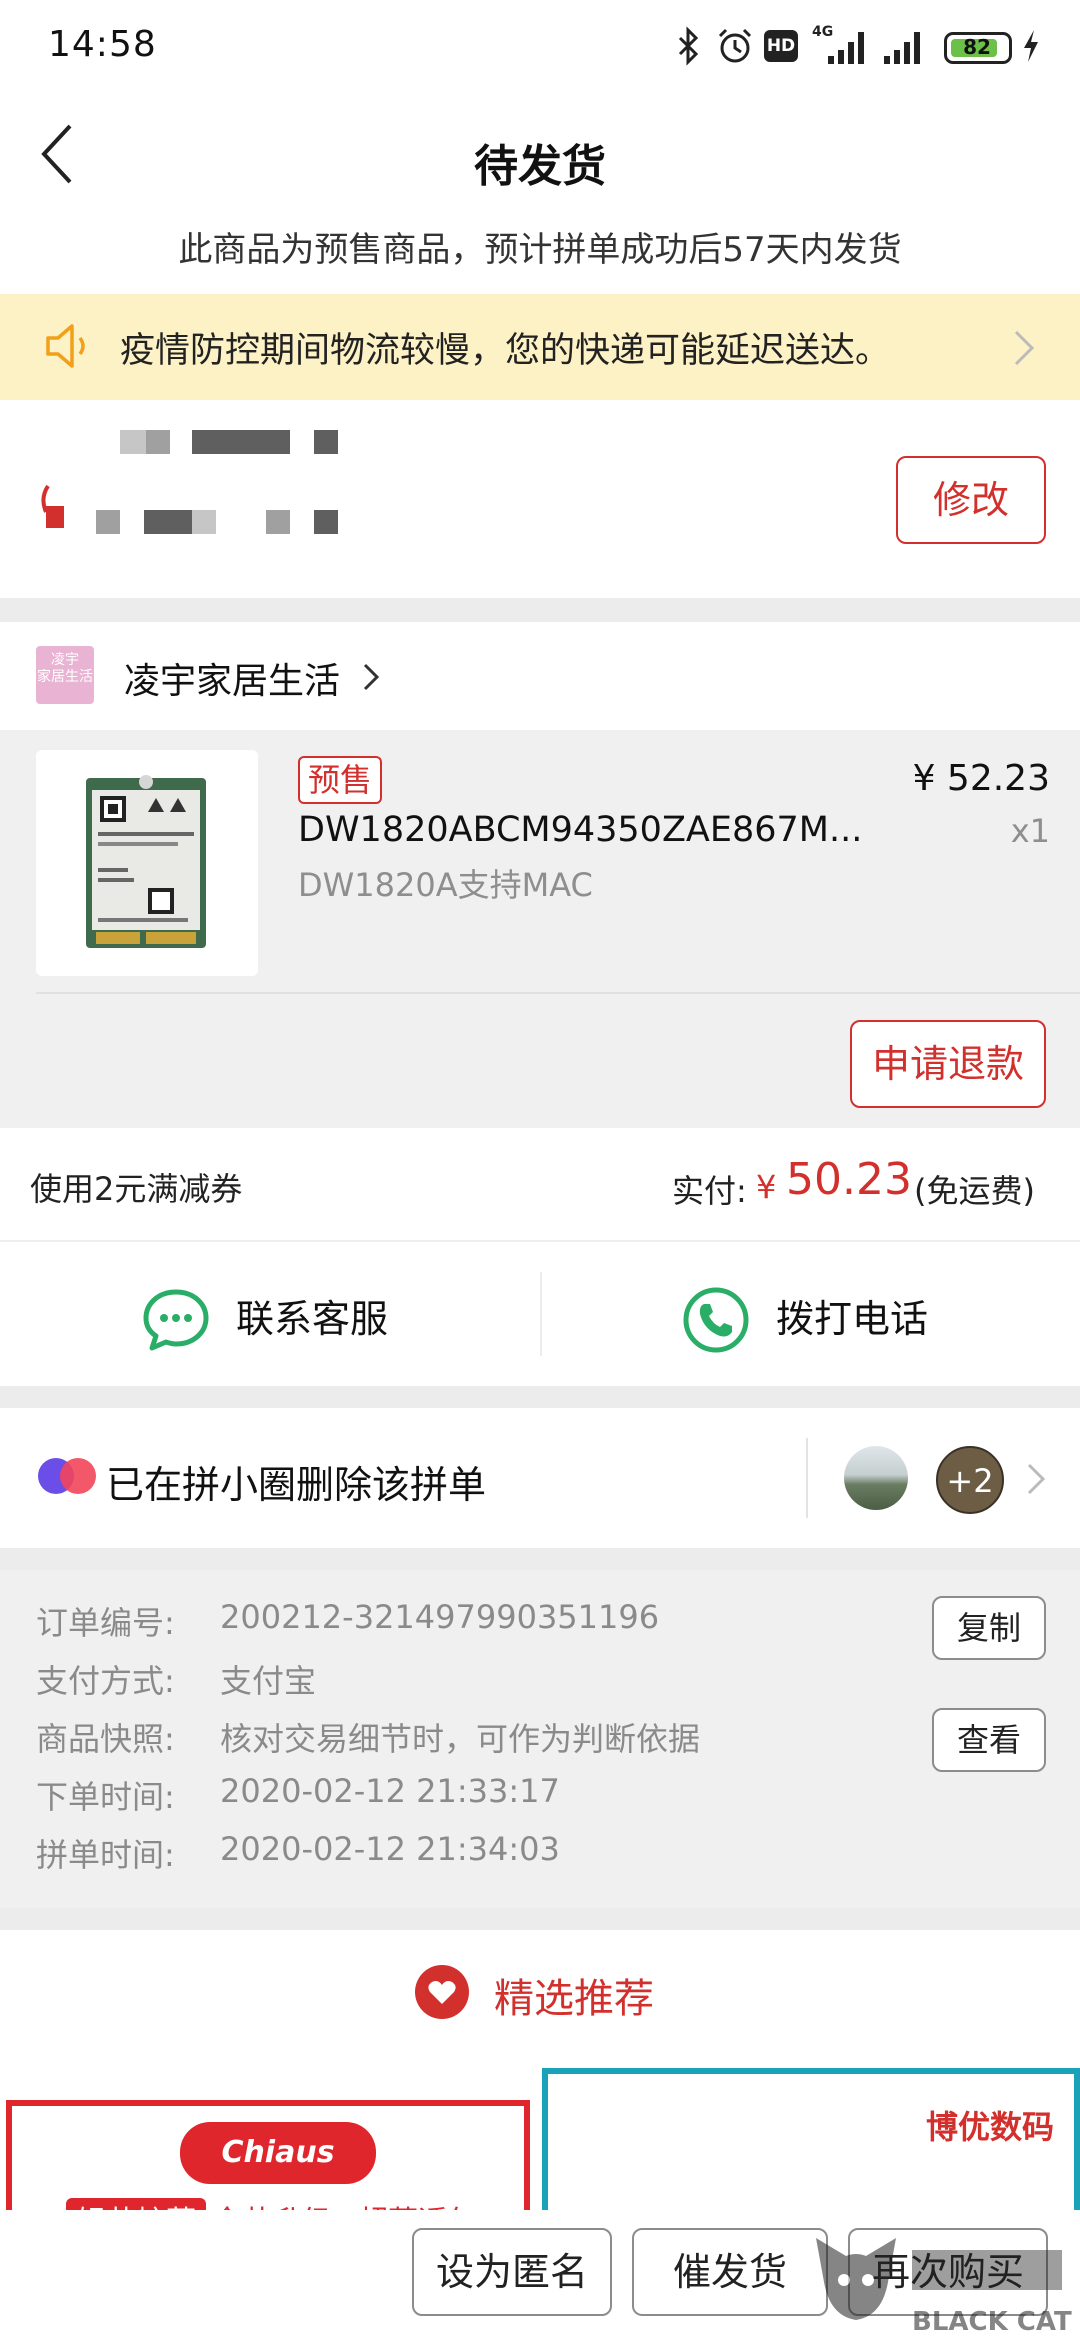 This screenshot has height=2340, width=1080. I want to click on wifi-signal-icon, so click(902, 48).